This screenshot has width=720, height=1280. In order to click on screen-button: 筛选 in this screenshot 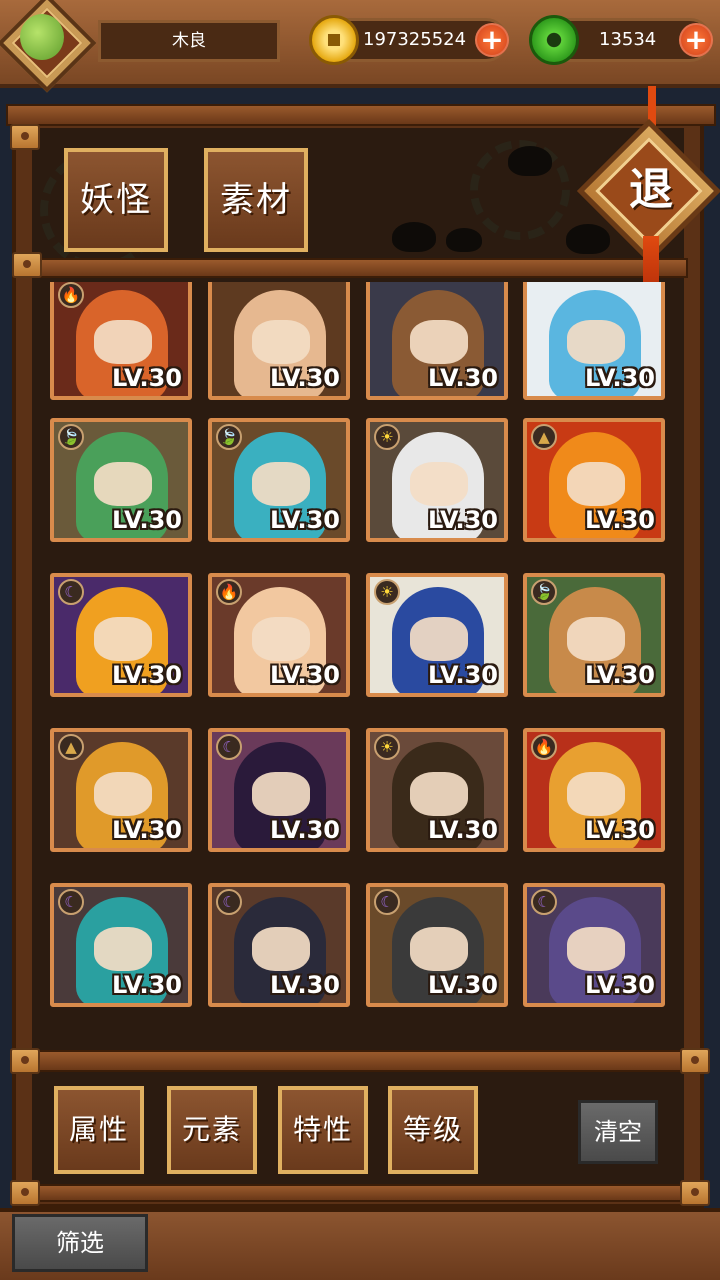, I will do `click(80, 1243)`.